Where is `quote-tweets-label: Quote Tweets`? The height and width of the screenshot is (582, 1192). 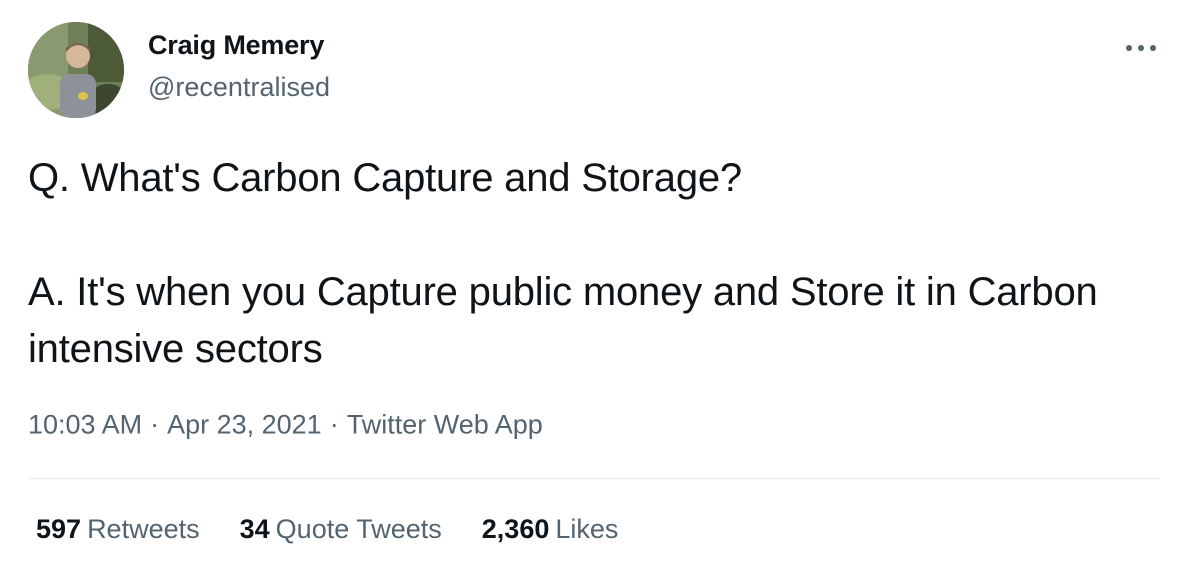 quote-tweets-label: Quote Tweets is located at coordinates (358, 529).